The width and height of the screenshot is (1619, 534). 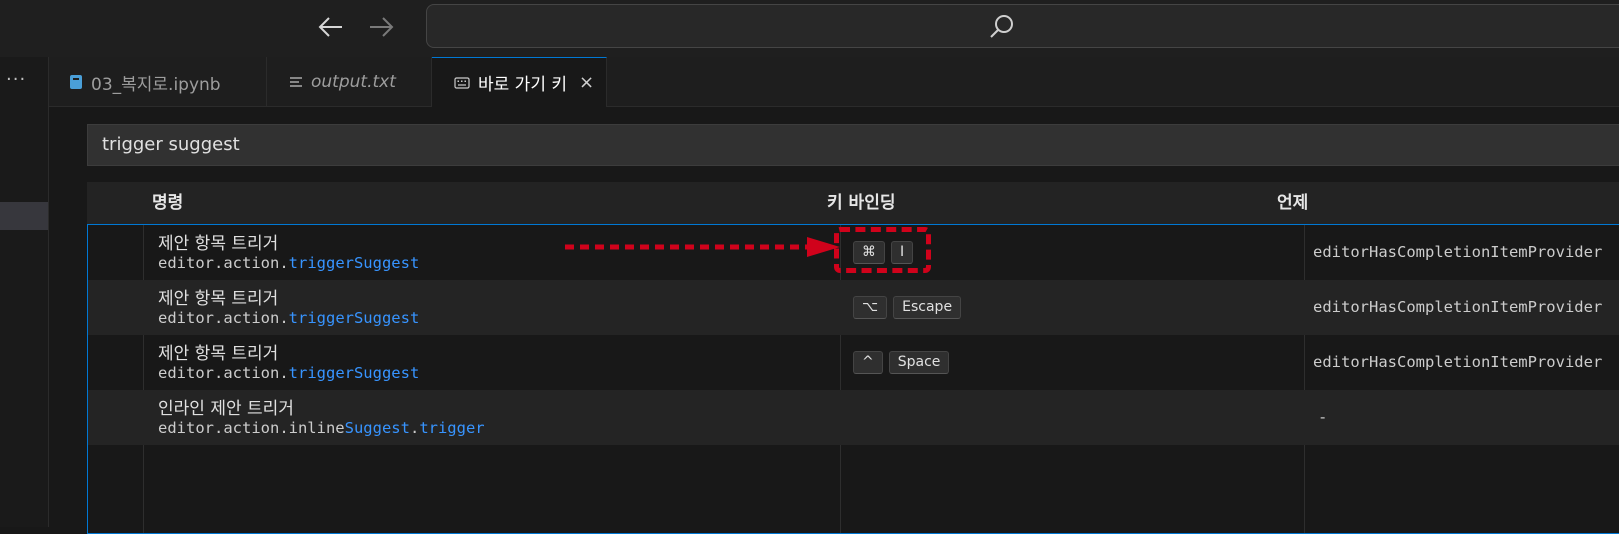 I want to click on tab-label: output.txt, so click(x=353, y=82).